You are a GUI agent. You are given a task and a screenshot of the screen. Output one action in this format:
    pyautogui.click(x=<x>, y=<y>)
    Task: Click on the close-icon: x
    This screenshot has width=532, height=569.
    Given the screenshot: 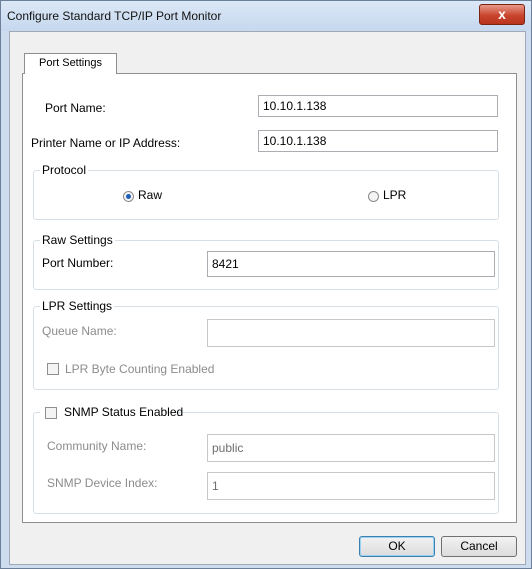 What is the action you would take?
    pyautogui.click(x=502, y=14)
    